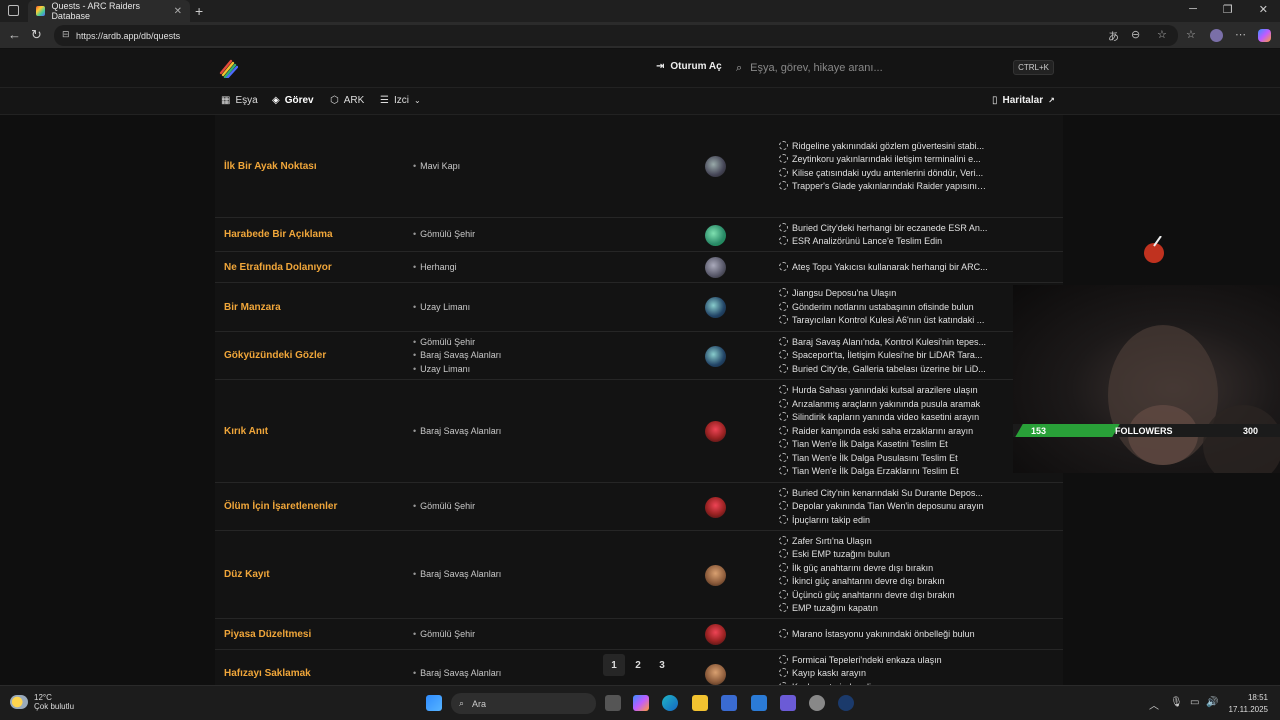 The image size is (1280, 720). Describe the element at coordinates (270, 166) in the screenshot. I see `quest-name: İlk Bir Ayak Noktası` at that location.